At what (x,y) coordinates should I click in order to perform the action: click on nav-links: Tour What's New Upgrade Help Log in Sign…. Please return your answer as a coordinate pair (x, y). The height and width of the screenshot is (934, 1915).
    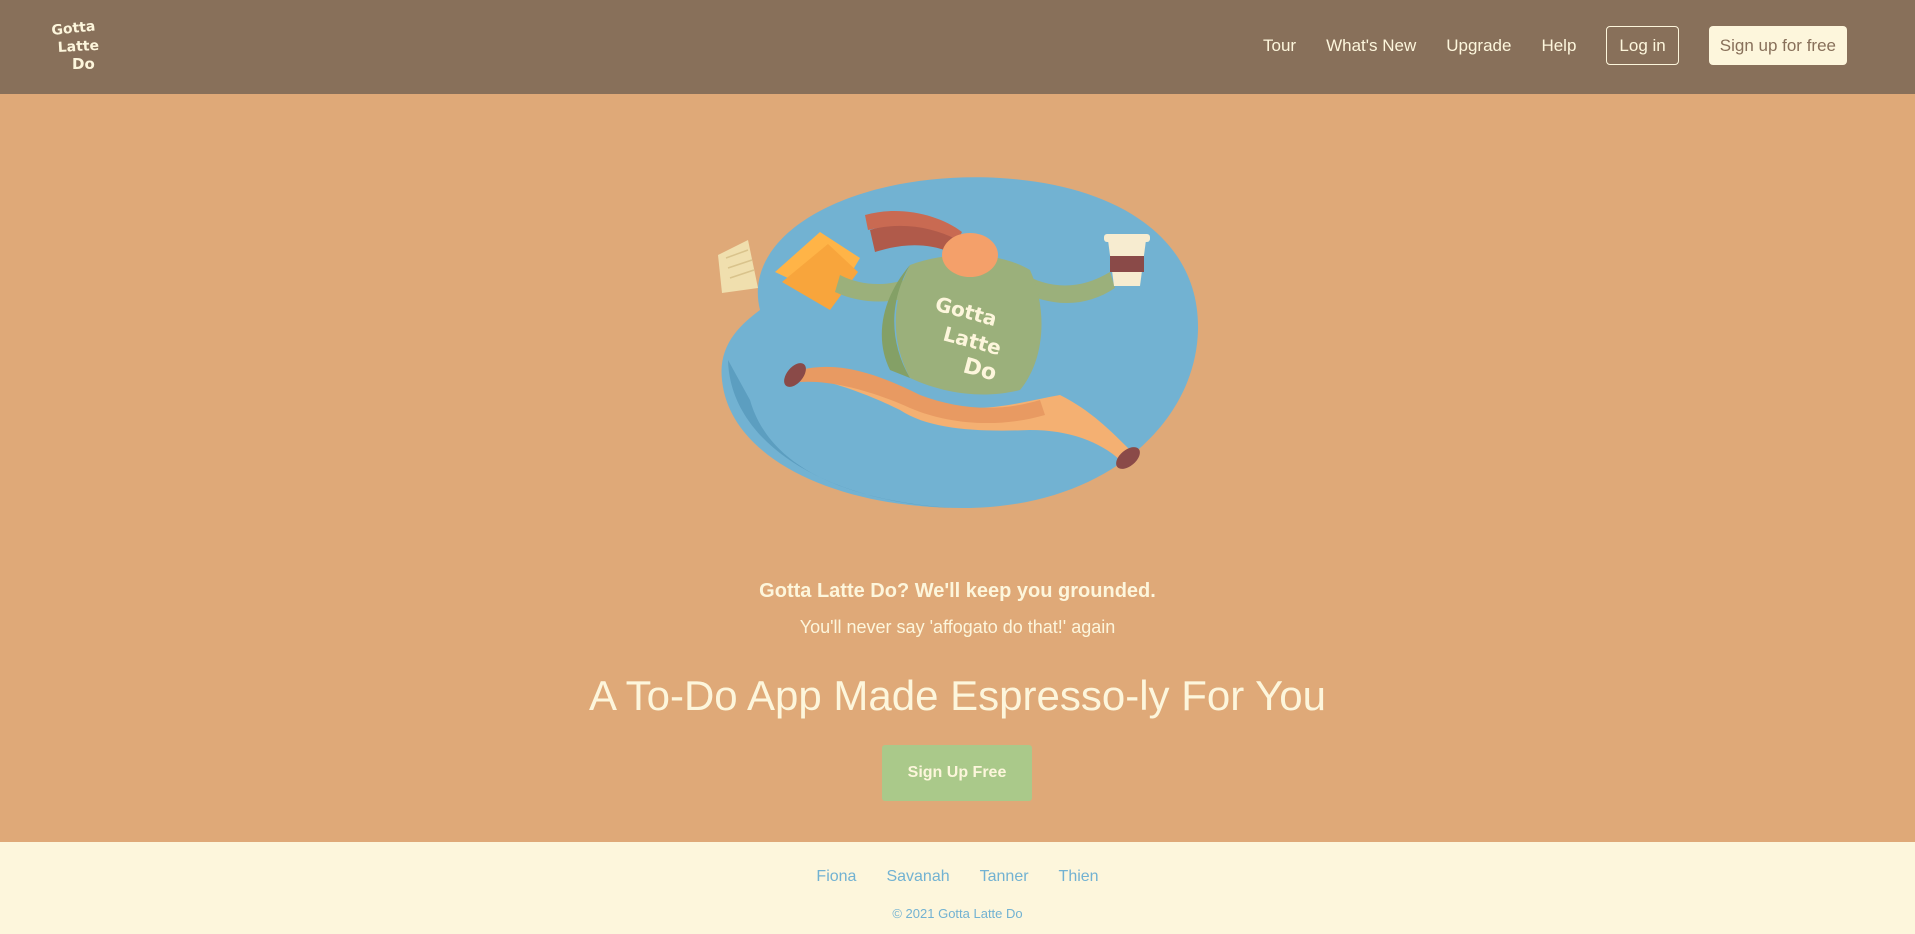
    Looking at the image, I should click on (1555, 45).